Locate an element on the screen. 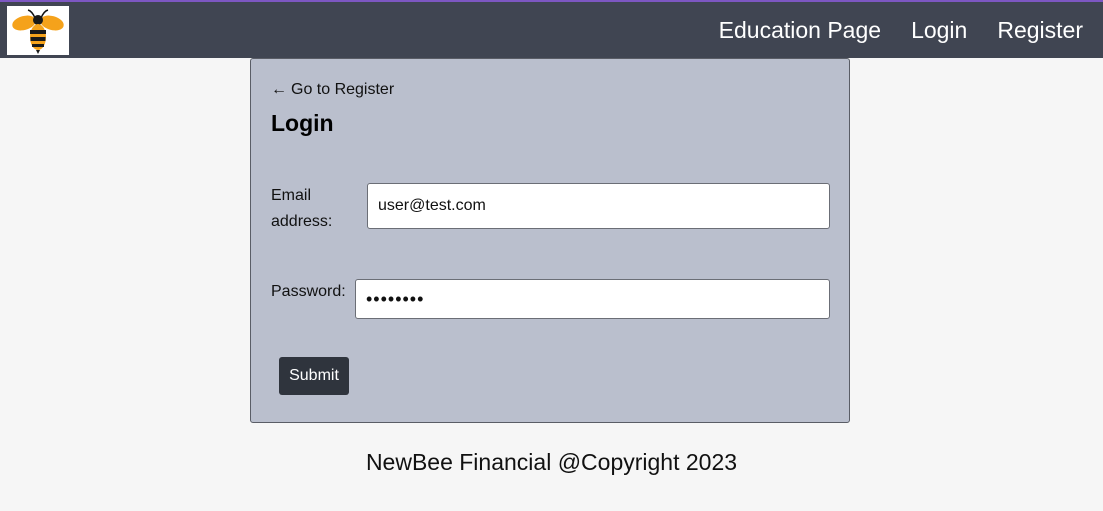 This screenshot has width=1103, height=511. password-field is located at coordinates (592, 299).